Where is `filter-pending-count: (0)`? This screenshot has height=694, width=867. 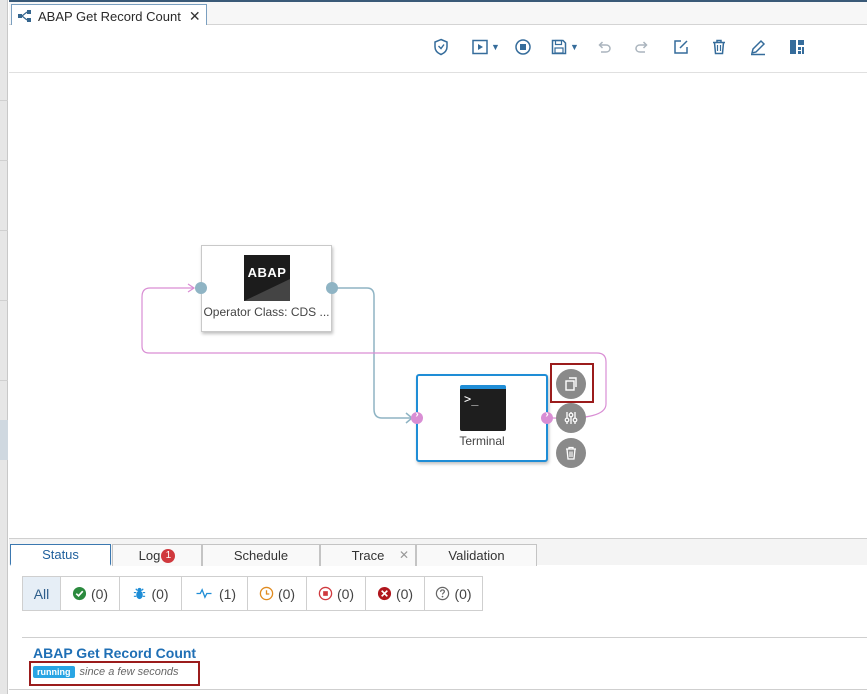 filter-pending-count: (0) is located at coordinates (286, 593).